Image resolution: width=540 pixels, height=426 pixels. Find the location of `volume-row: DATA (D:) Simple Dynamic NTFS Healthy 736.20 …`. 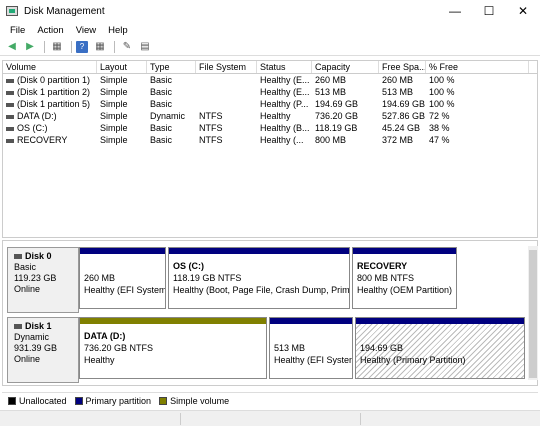

volume-row: DATA (D:) Simple Dynamic NTFS Healthy 736.20 … is located at coordinates (270, 116).